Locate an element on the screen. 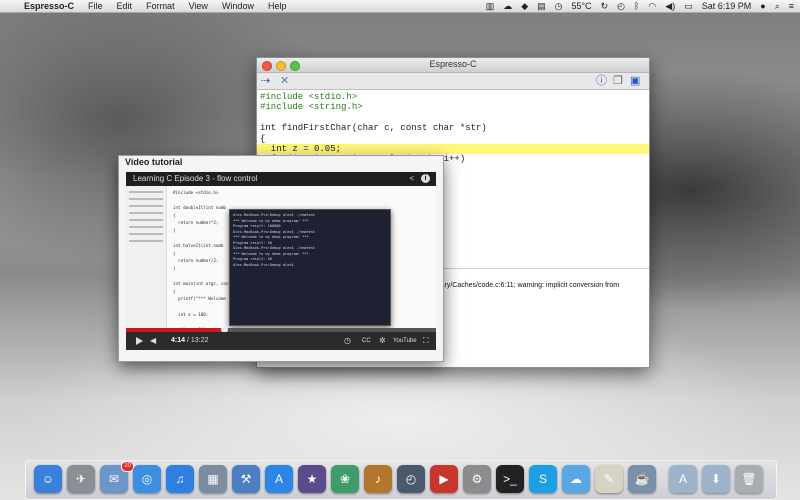 This screenshot has height=500, width=800. video-time: 4:14 / 13:22 is located at coordinates (190, 340).